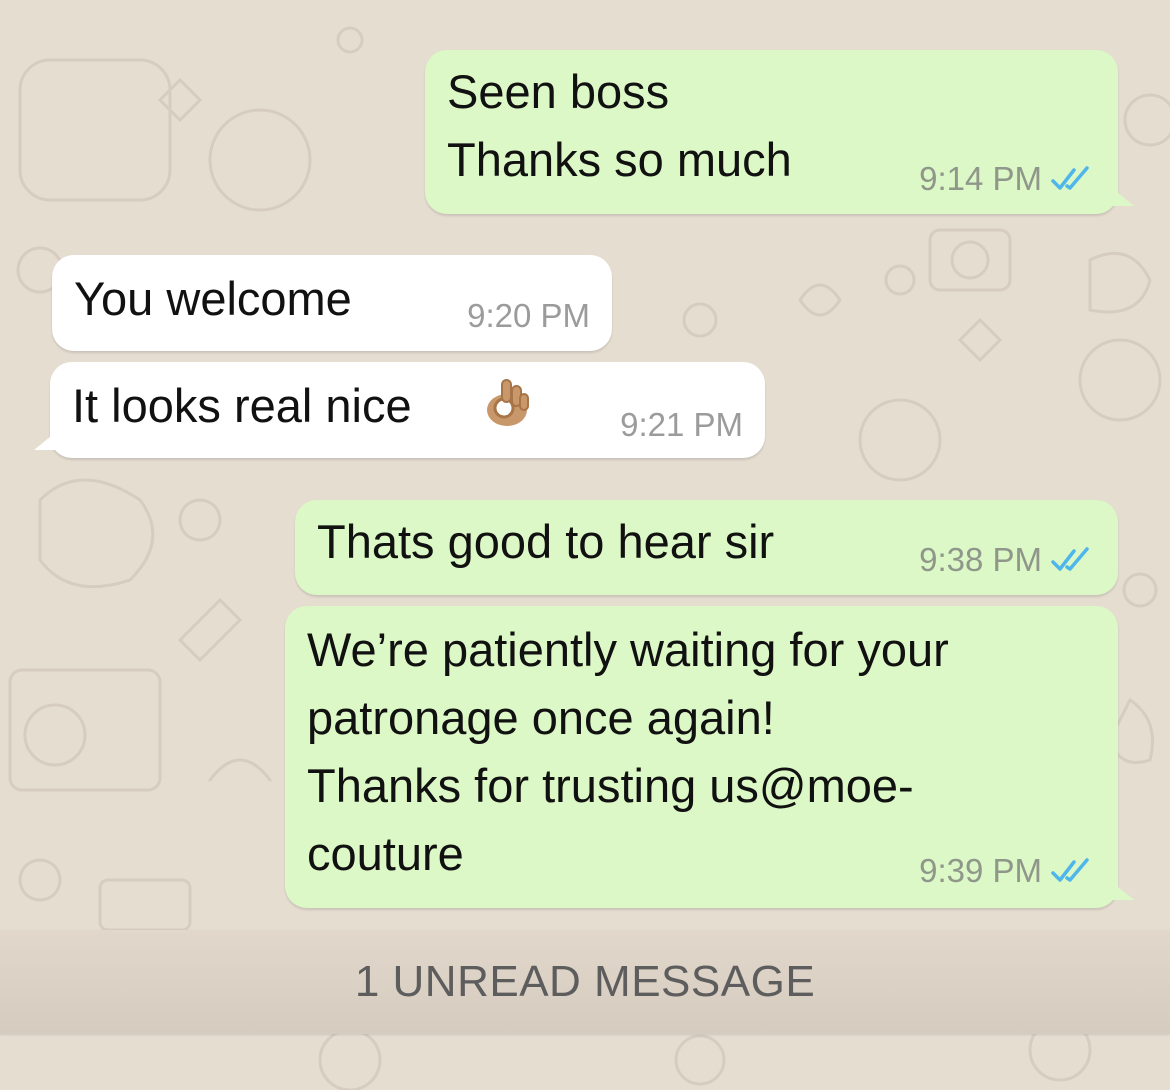  I want to click on message-text: Seen boss Thanks so much, so click(619, 125).